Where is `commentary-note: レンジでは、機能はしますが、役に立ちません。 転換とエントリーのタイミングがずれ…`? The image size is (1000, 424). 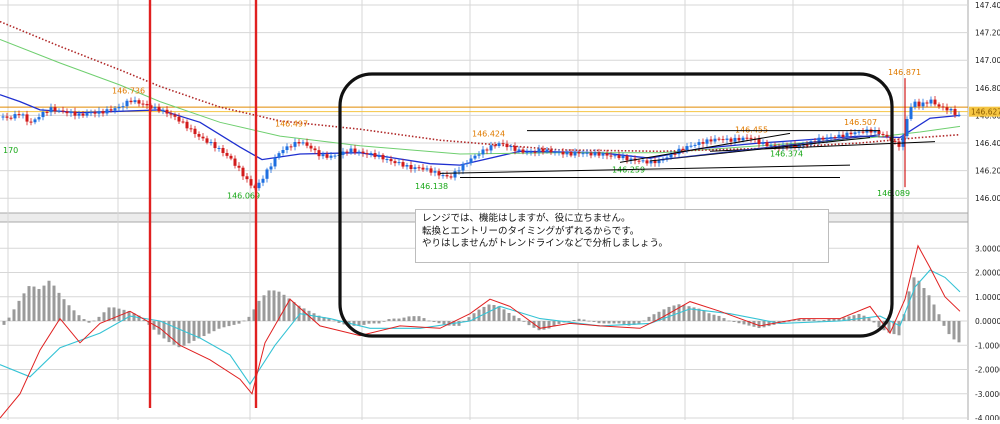 commentary-note: レンジでは、機能はしますが、役に立ちません。 転換とエントリーのタイミングがずれ… is located at coordinates (622, 236).